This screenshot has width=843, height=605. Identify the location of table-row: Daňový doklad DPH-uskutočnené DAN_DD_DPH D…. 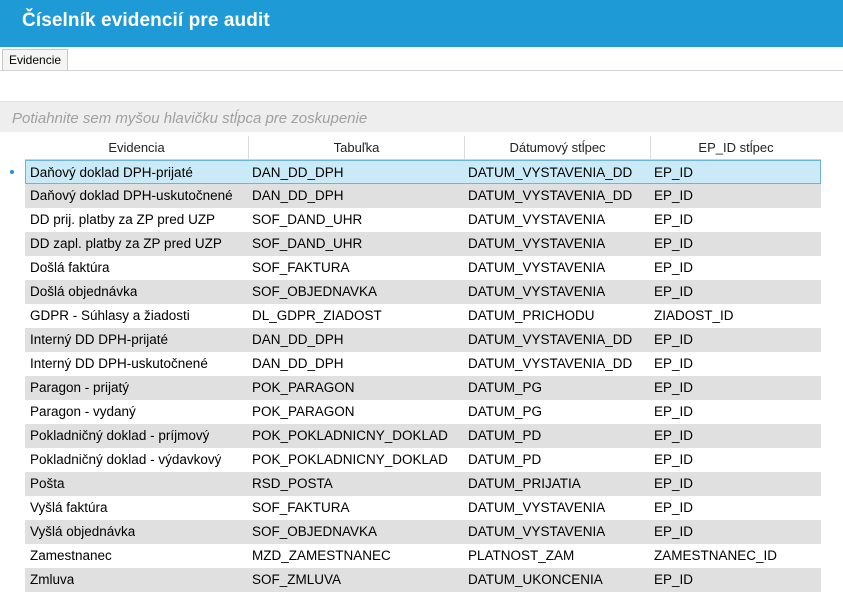
(423, 196).